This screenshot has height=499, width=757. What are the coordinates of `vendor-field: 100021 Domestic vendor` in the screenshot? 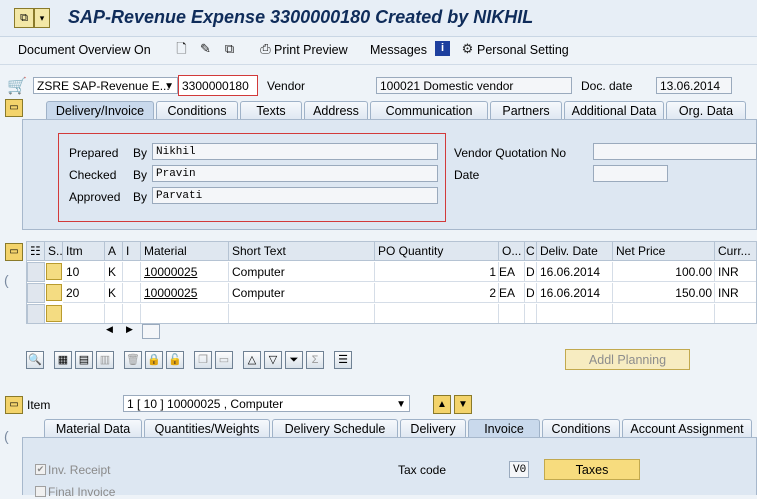 It's located at (474, 85).